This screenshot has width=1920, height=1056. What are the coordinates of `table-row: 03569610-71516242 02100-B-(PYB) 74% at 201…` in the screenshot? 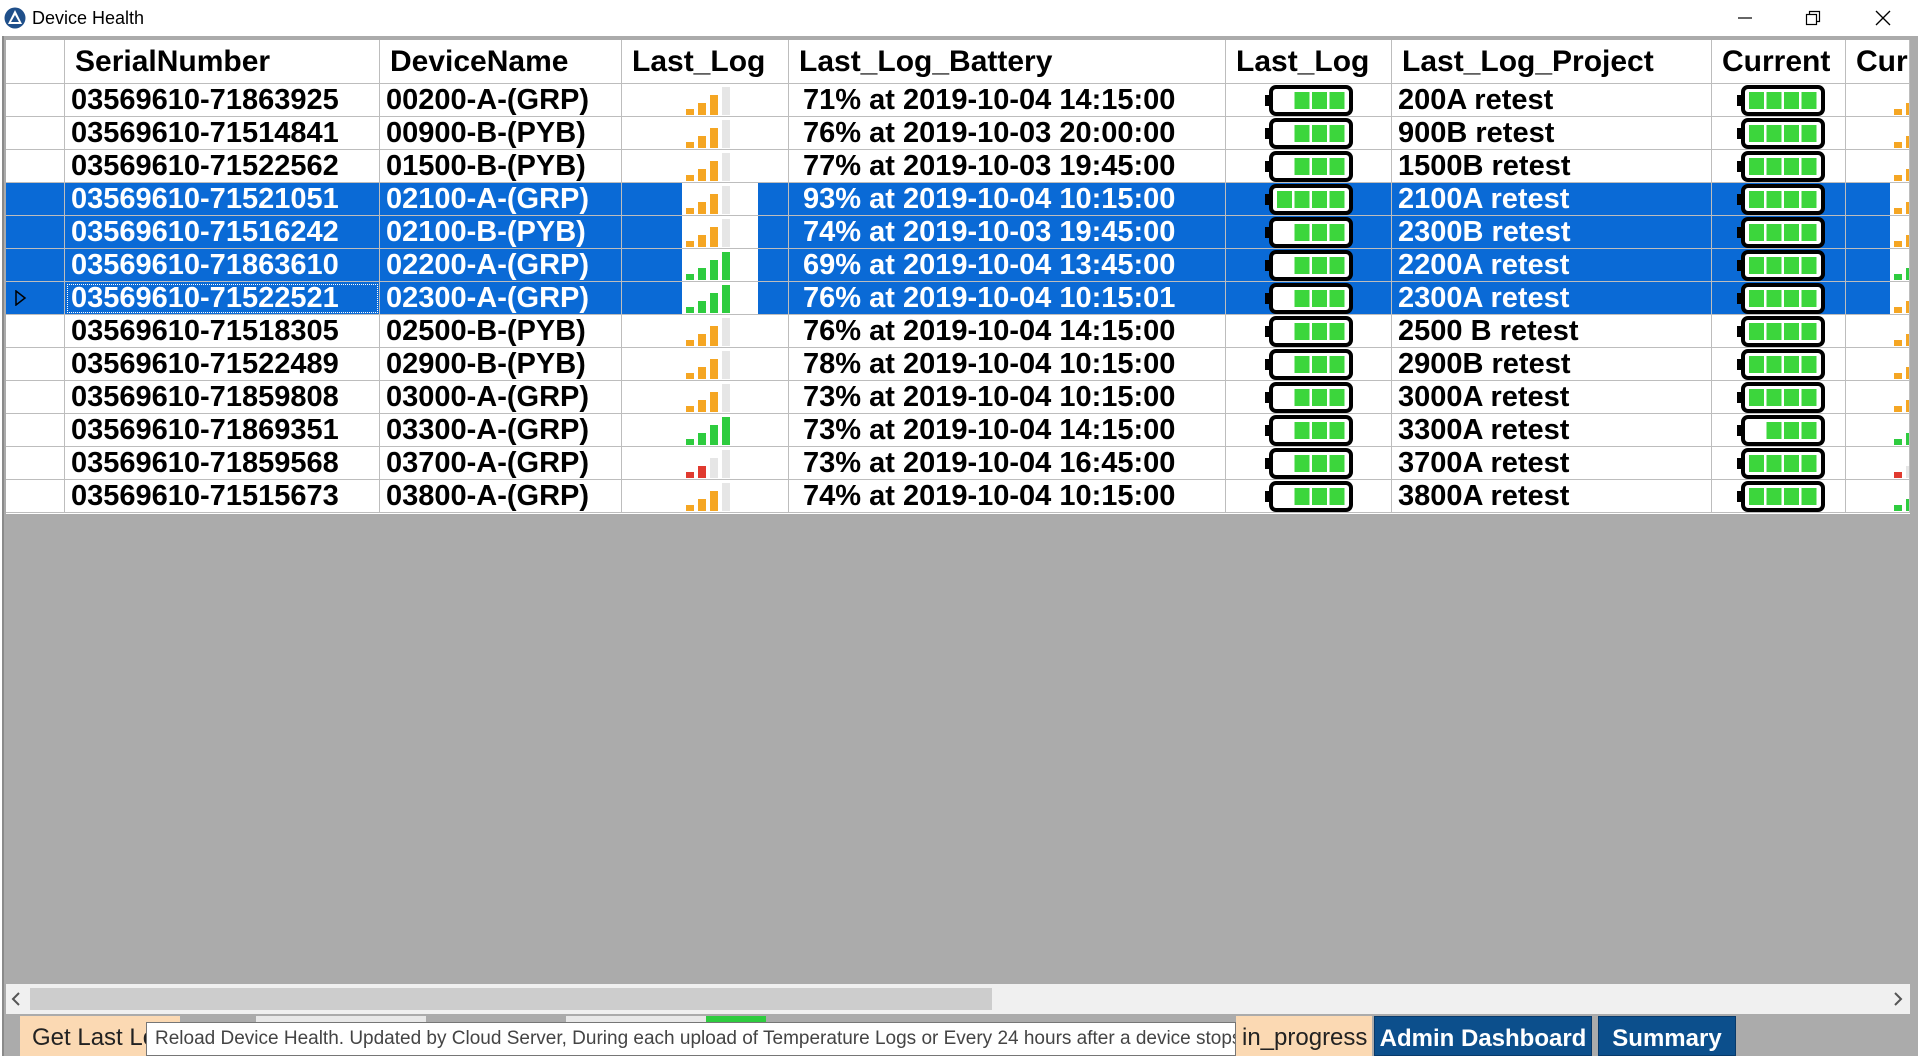 It's located at (958, 232).